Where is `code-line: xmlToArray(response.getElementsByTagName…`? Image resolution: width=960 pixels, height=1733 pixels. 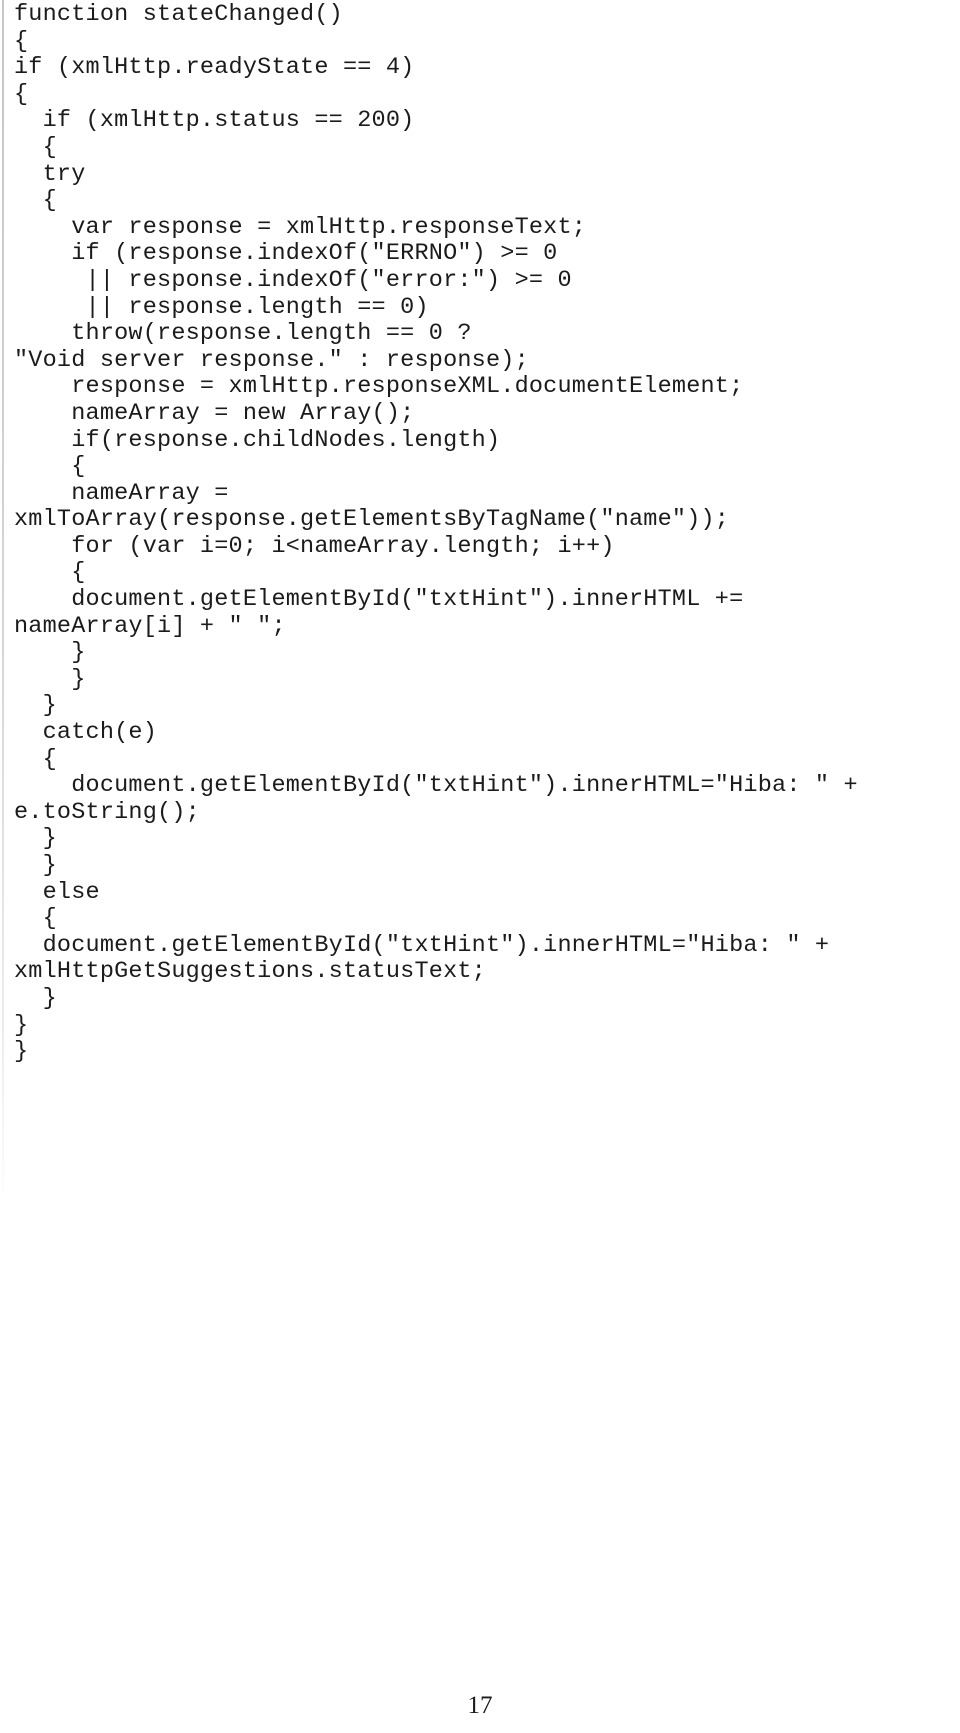 code-line: xmlToArray(response.getElementsByTagName… is located at coordinates (372, 520).